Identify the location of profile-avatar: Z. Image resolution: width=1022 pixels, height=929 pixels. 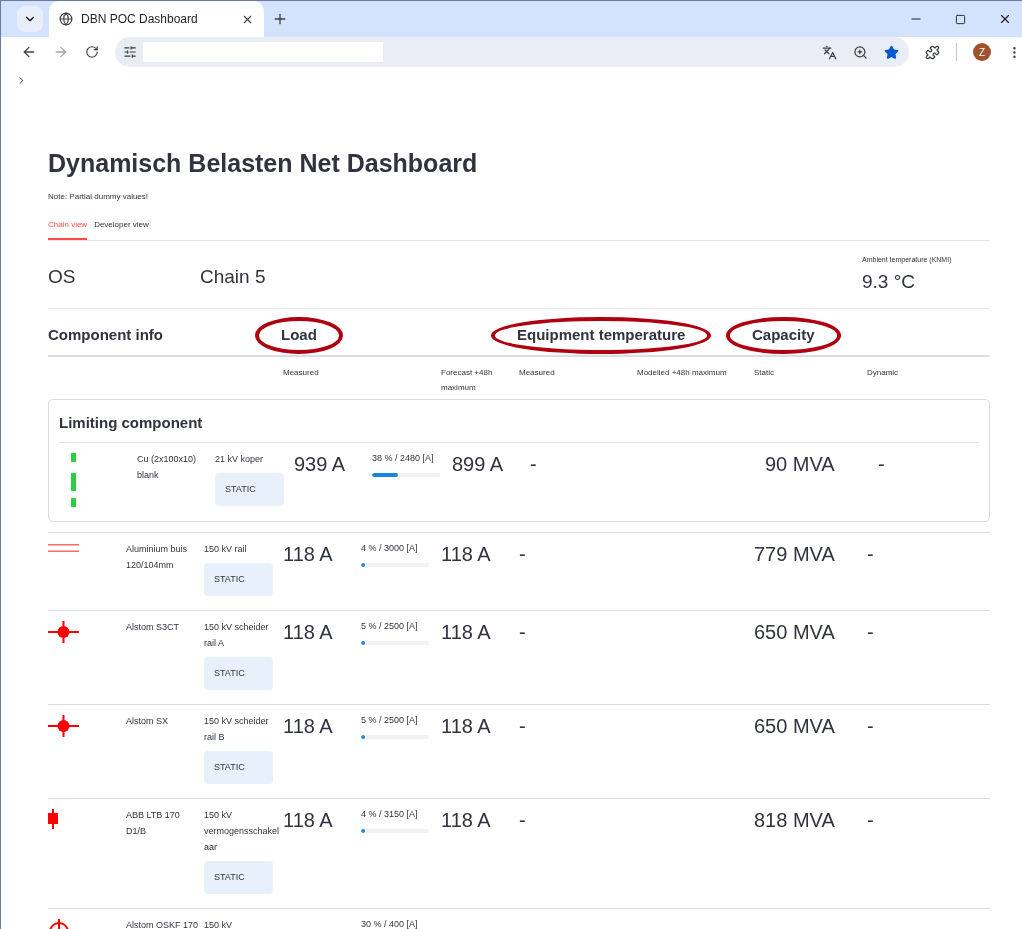
(982, 52).